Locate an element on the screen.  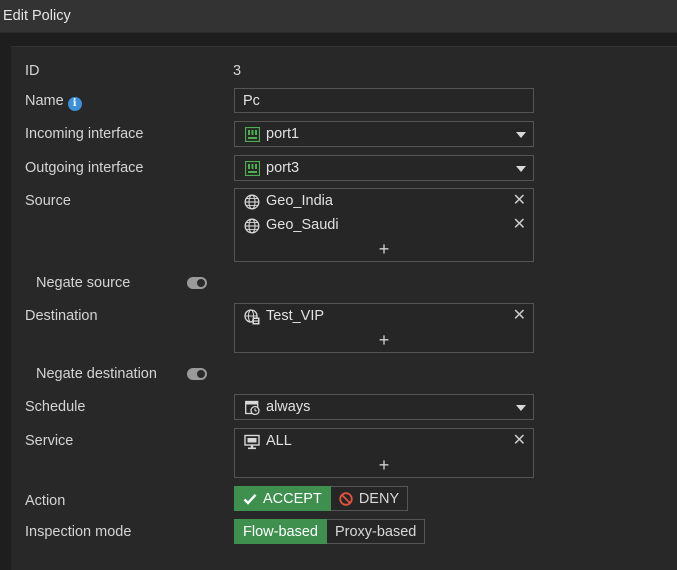
name-label: Name i is located at coordinates (53, 102).